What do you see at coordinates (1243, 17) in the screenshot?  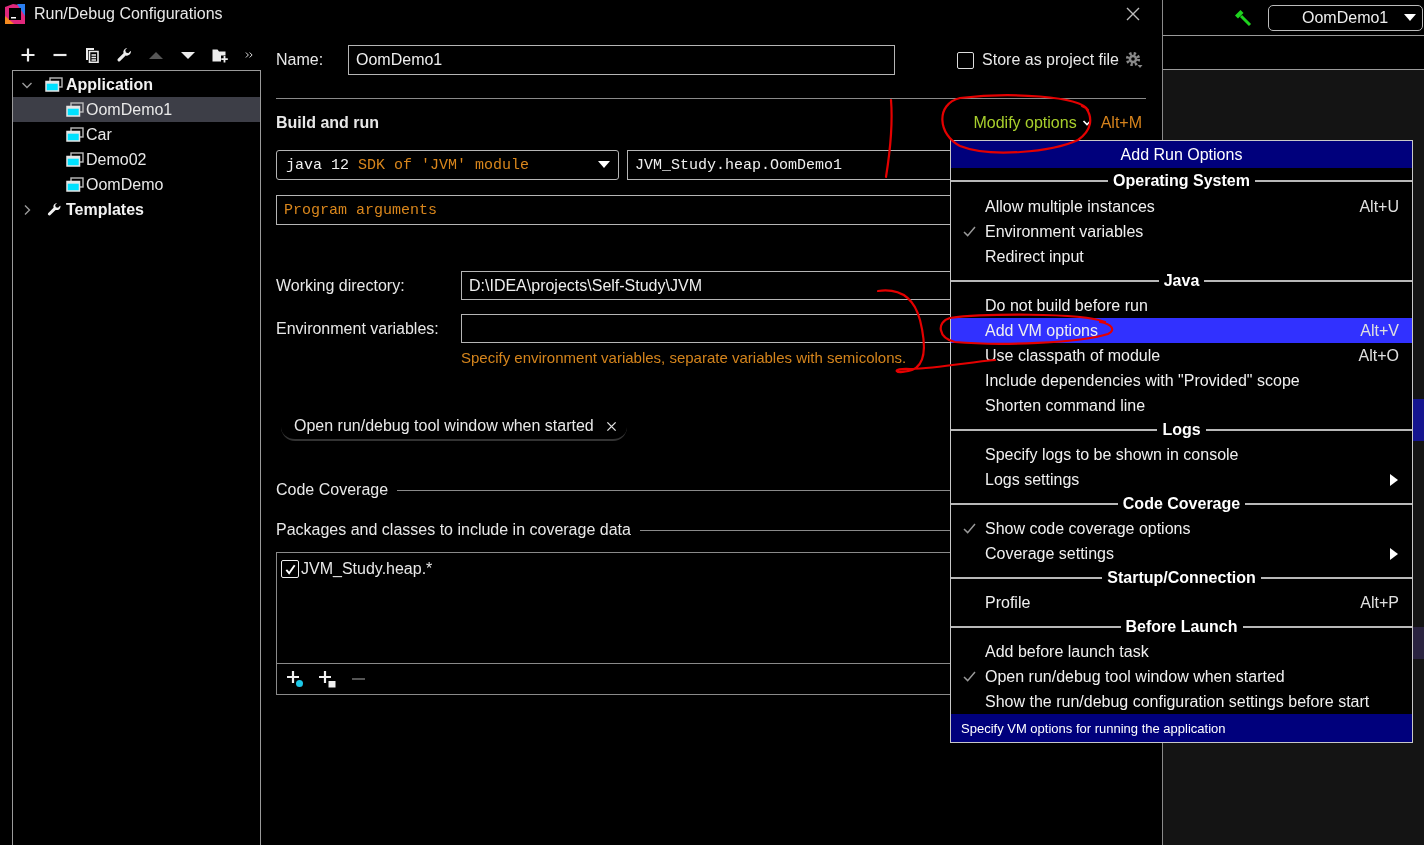 I see `hammer-icon` at bounding box center [1243, 17].